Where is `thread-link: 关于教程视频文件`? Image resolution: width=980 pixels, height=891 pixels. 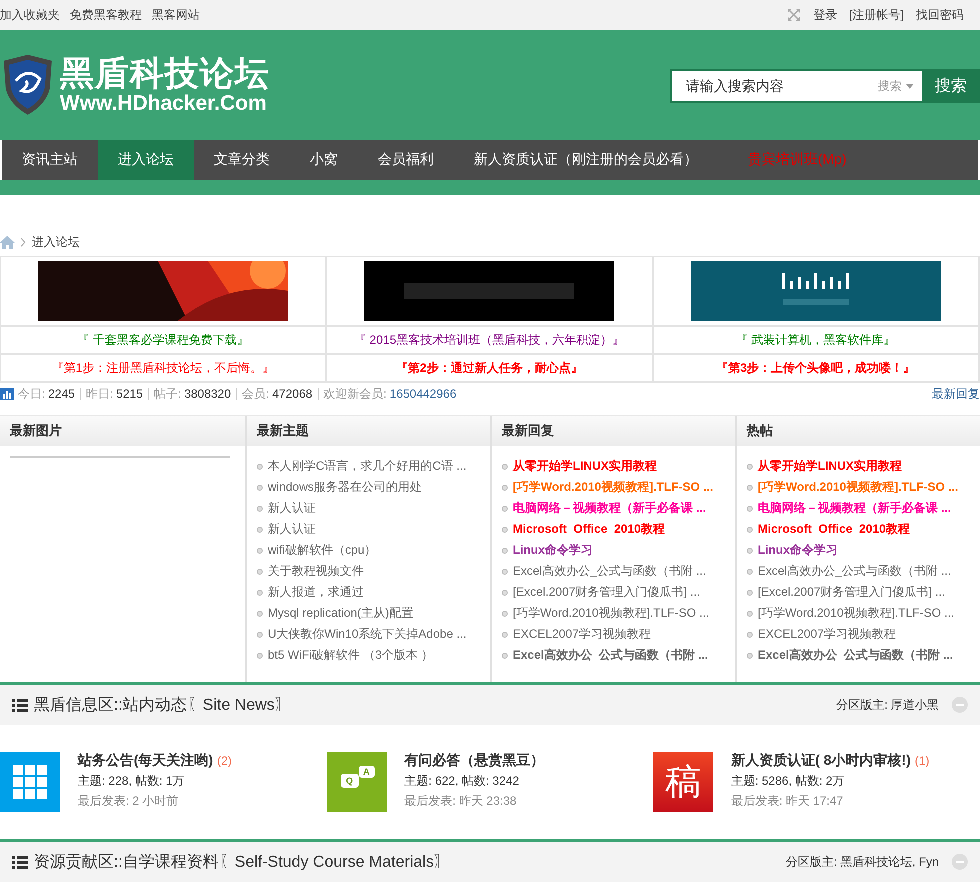
thread-link: 关于教程视频文件 is located at coordinates (316, 571).